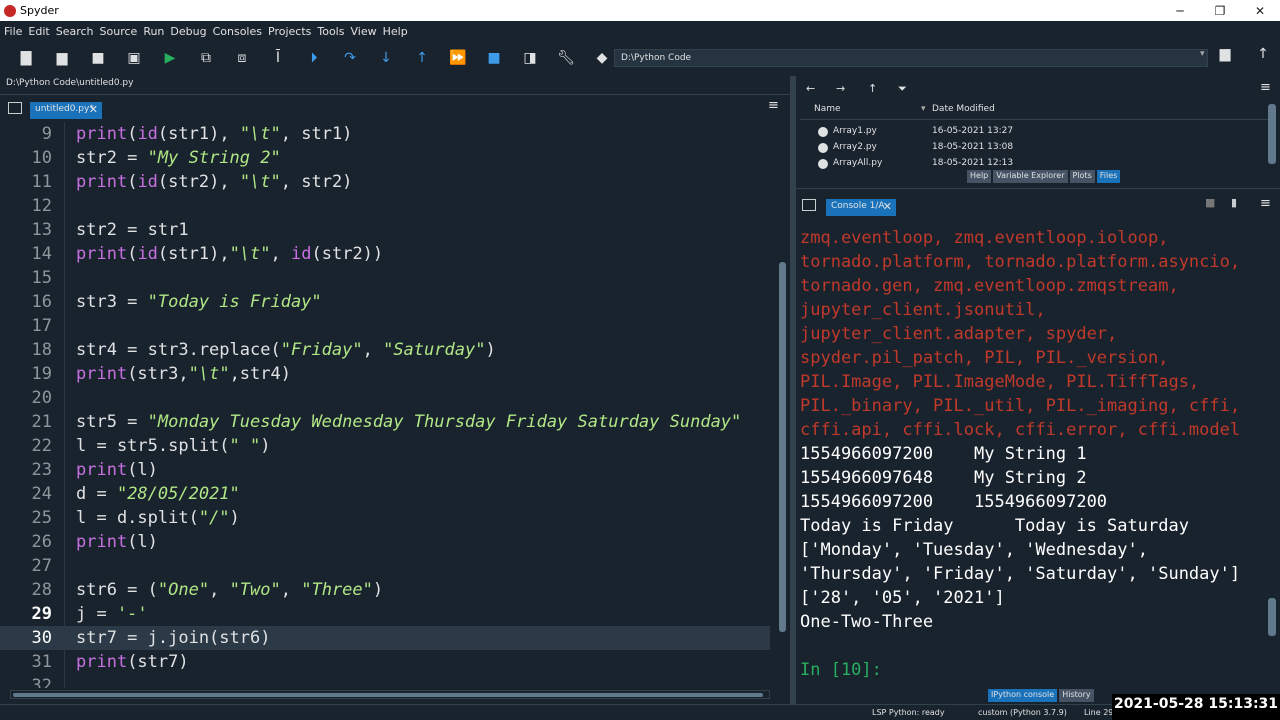 The width and height of the screenshot is (1280, 720). Describe the element at coordinates (385, 638) in the screenshot. I see `code-line: 30 str7 = j.join(str6)` at that location.